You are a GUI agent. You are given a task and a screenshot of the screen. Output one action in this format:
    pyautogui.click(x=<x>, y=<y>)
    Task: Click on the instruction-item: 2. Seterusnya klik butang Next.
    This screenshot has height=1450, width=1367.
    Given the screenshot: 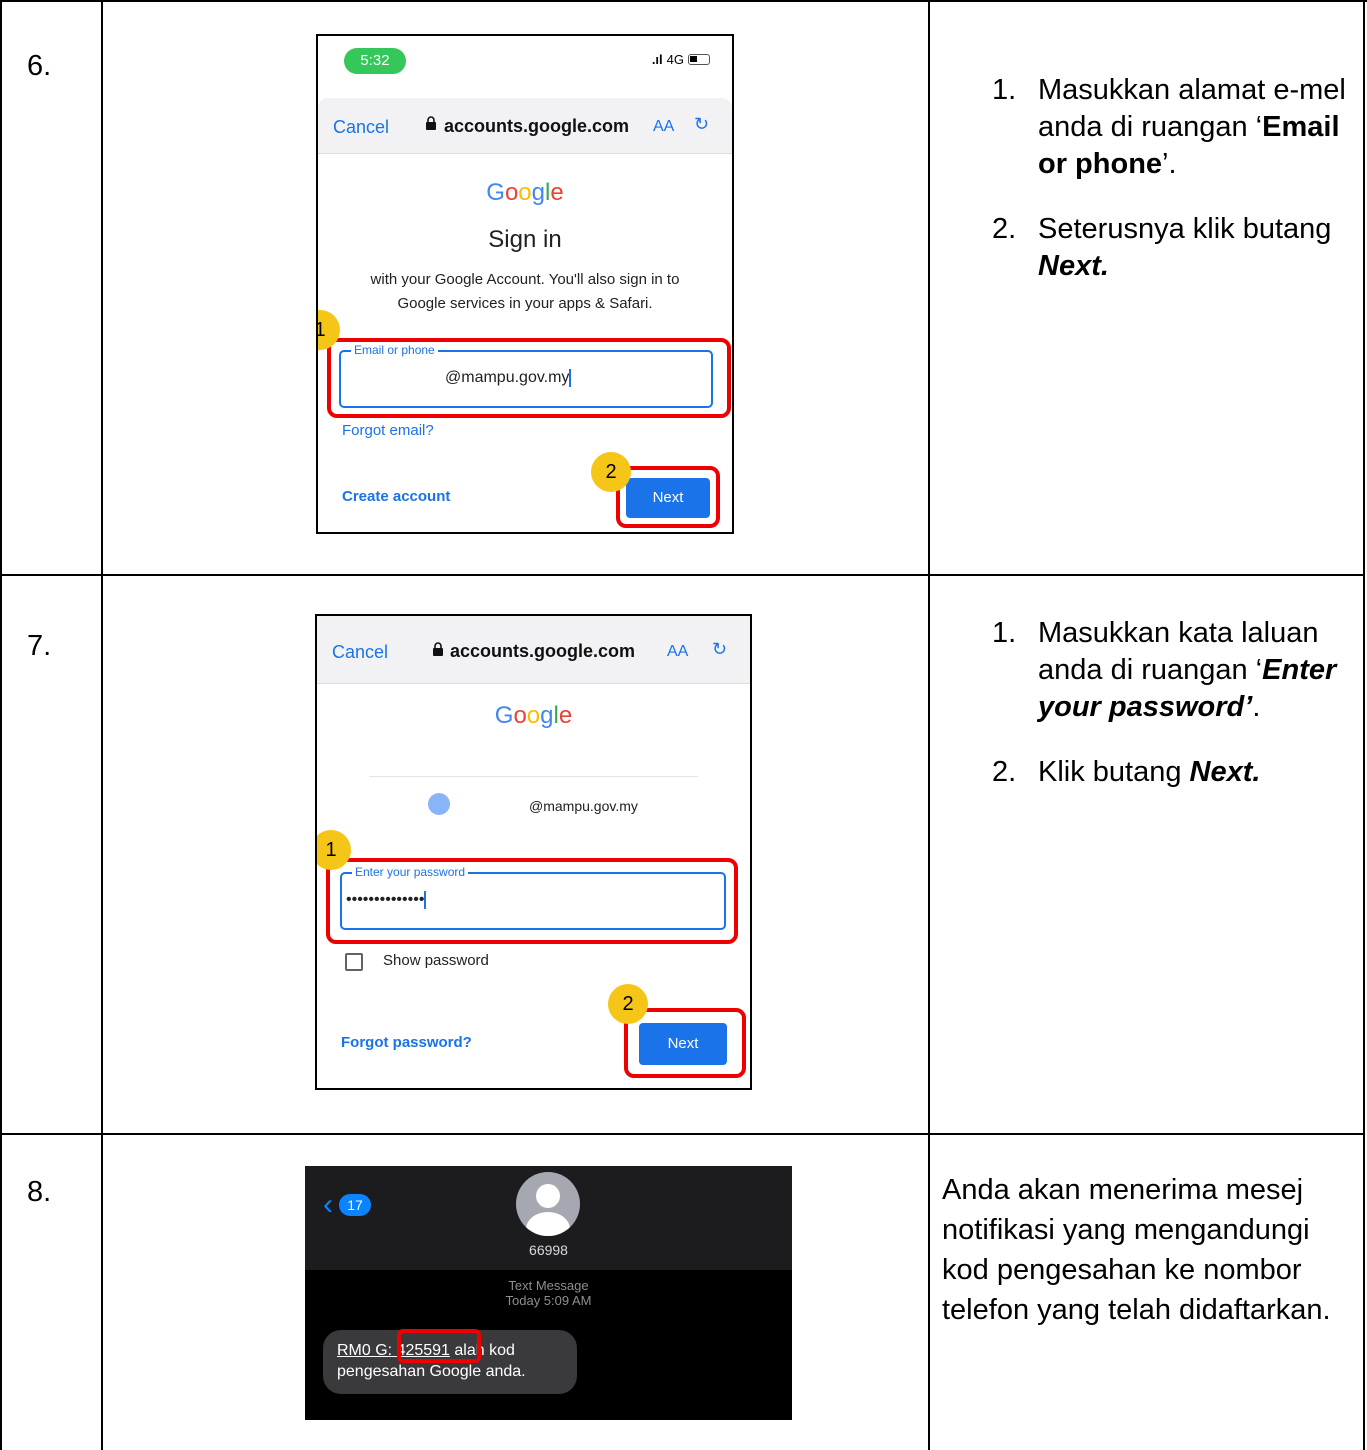 What is the action you would take?
    pyautogui.click(x=1162, y=247)
    